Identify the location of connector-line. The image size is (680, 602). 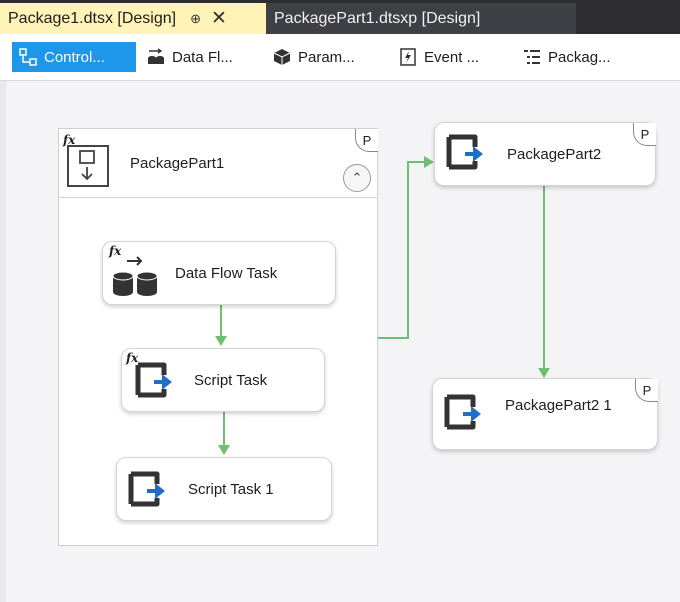
(403, 250).